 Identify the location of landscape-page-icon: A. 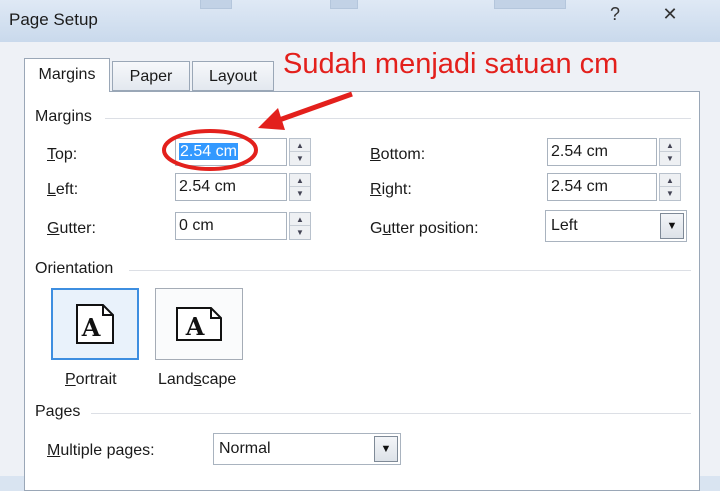
(199, 324).